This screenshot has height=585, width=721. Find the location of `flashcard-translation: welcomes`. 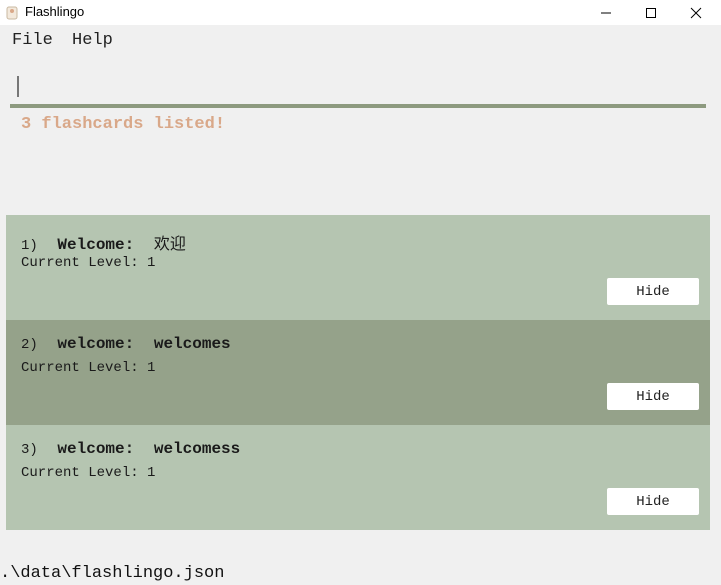

flashcard-translation: welcomes is located at coordinates (192, 344).